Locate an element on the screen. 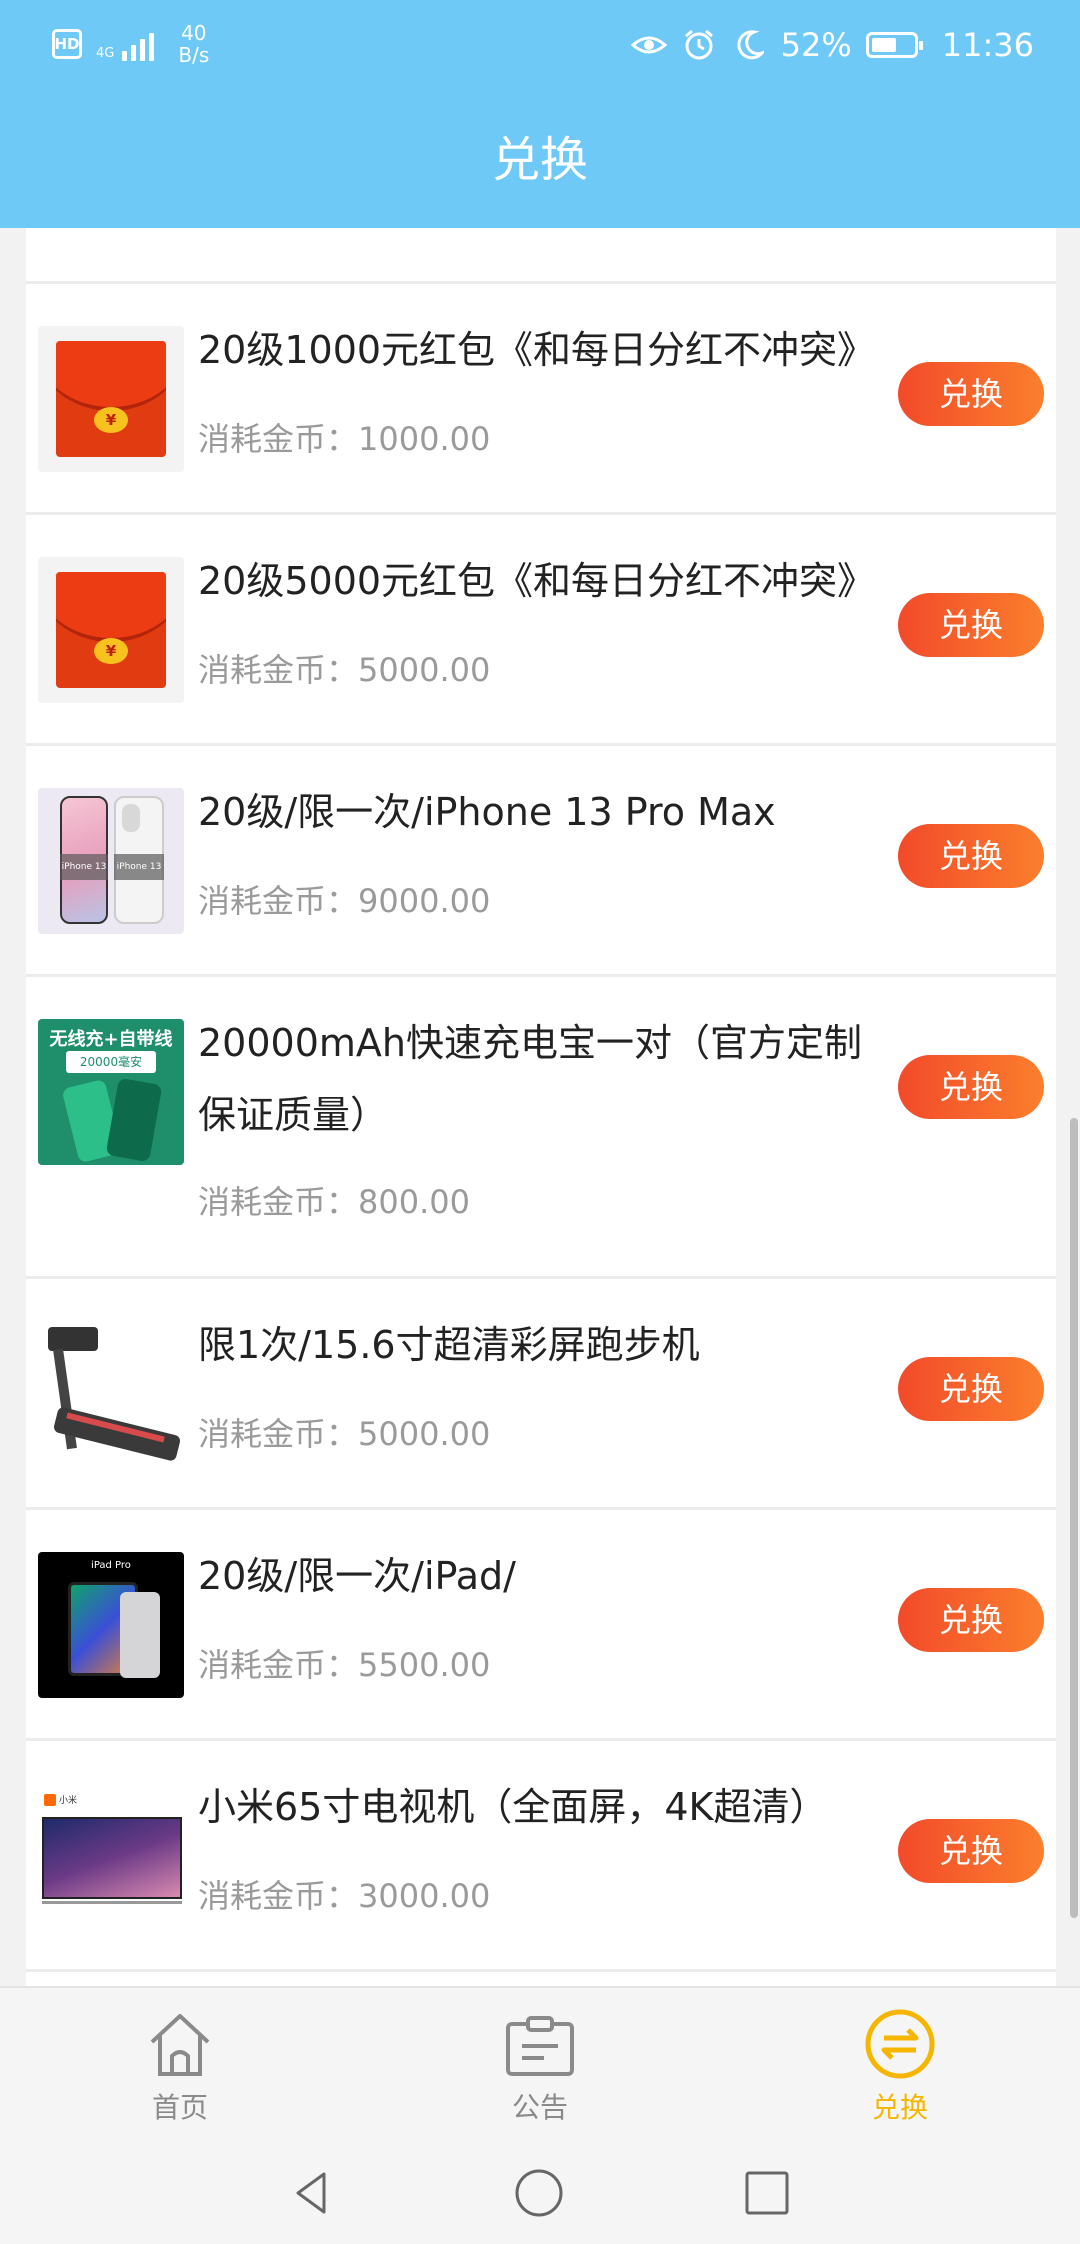 Image resolution: width=1080 pixels, height=2244 pixels. tab-notice: 公告 is located at coordinates (540, 2065).